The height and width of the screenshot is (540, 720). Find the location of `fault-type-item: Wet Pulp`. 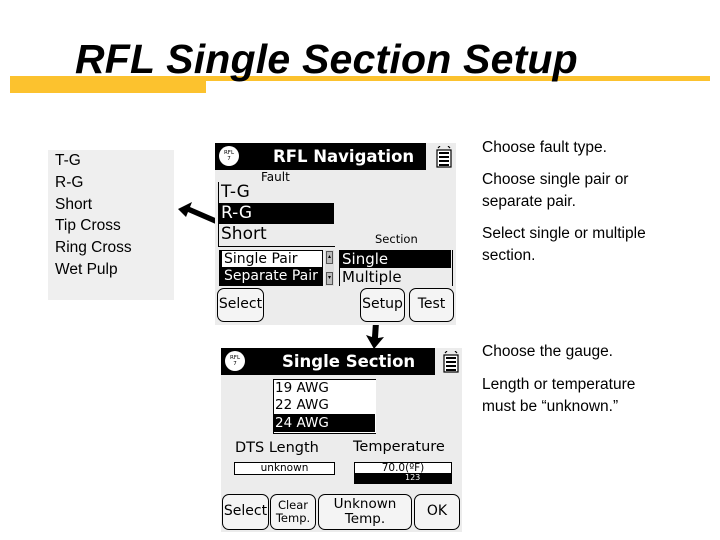

fault-type-item: Wet Pulp is located at coordinates (86, 269).